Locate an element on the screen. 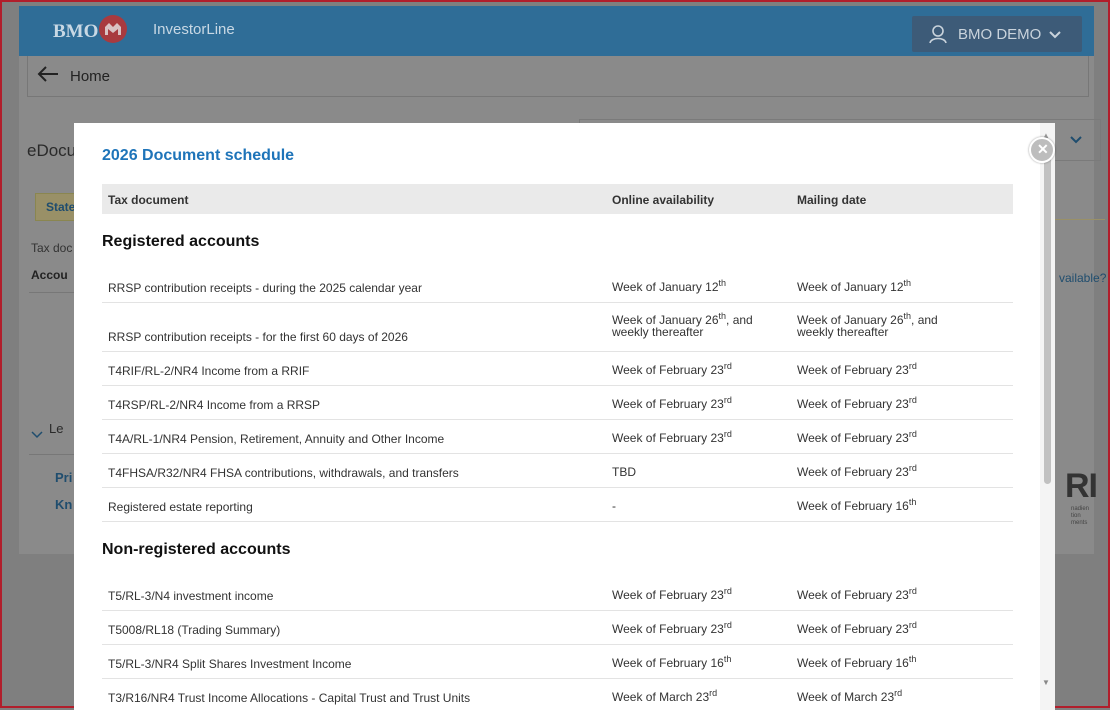  tax-document-cell: T4RSP/RL-2/NR4 Income from a RRSP is located at coordinates (214, 405).